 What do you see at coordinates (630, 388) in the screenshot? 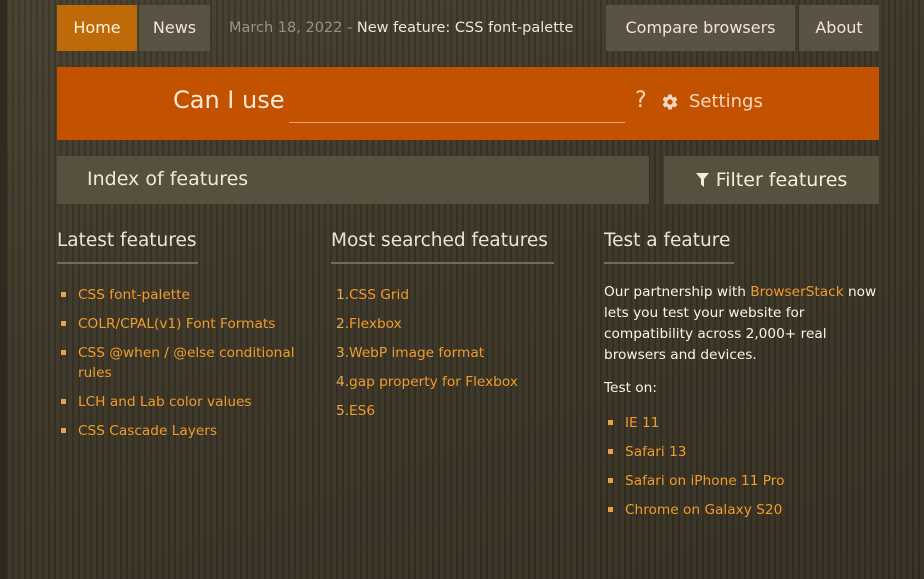
I see `test-on-label: Test on:` at bounding box center [630, 388].